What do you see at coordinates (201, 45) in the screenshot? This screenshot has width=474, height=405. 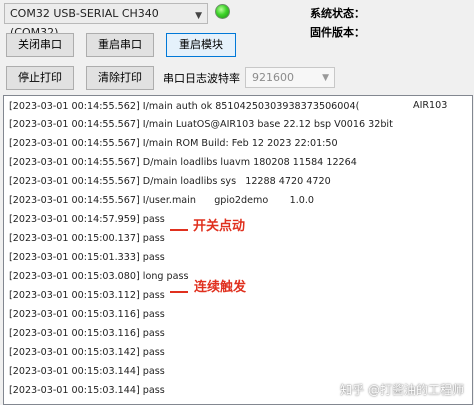 I see `restart-module-button: 重启模块` at bounding box center [201, 45].